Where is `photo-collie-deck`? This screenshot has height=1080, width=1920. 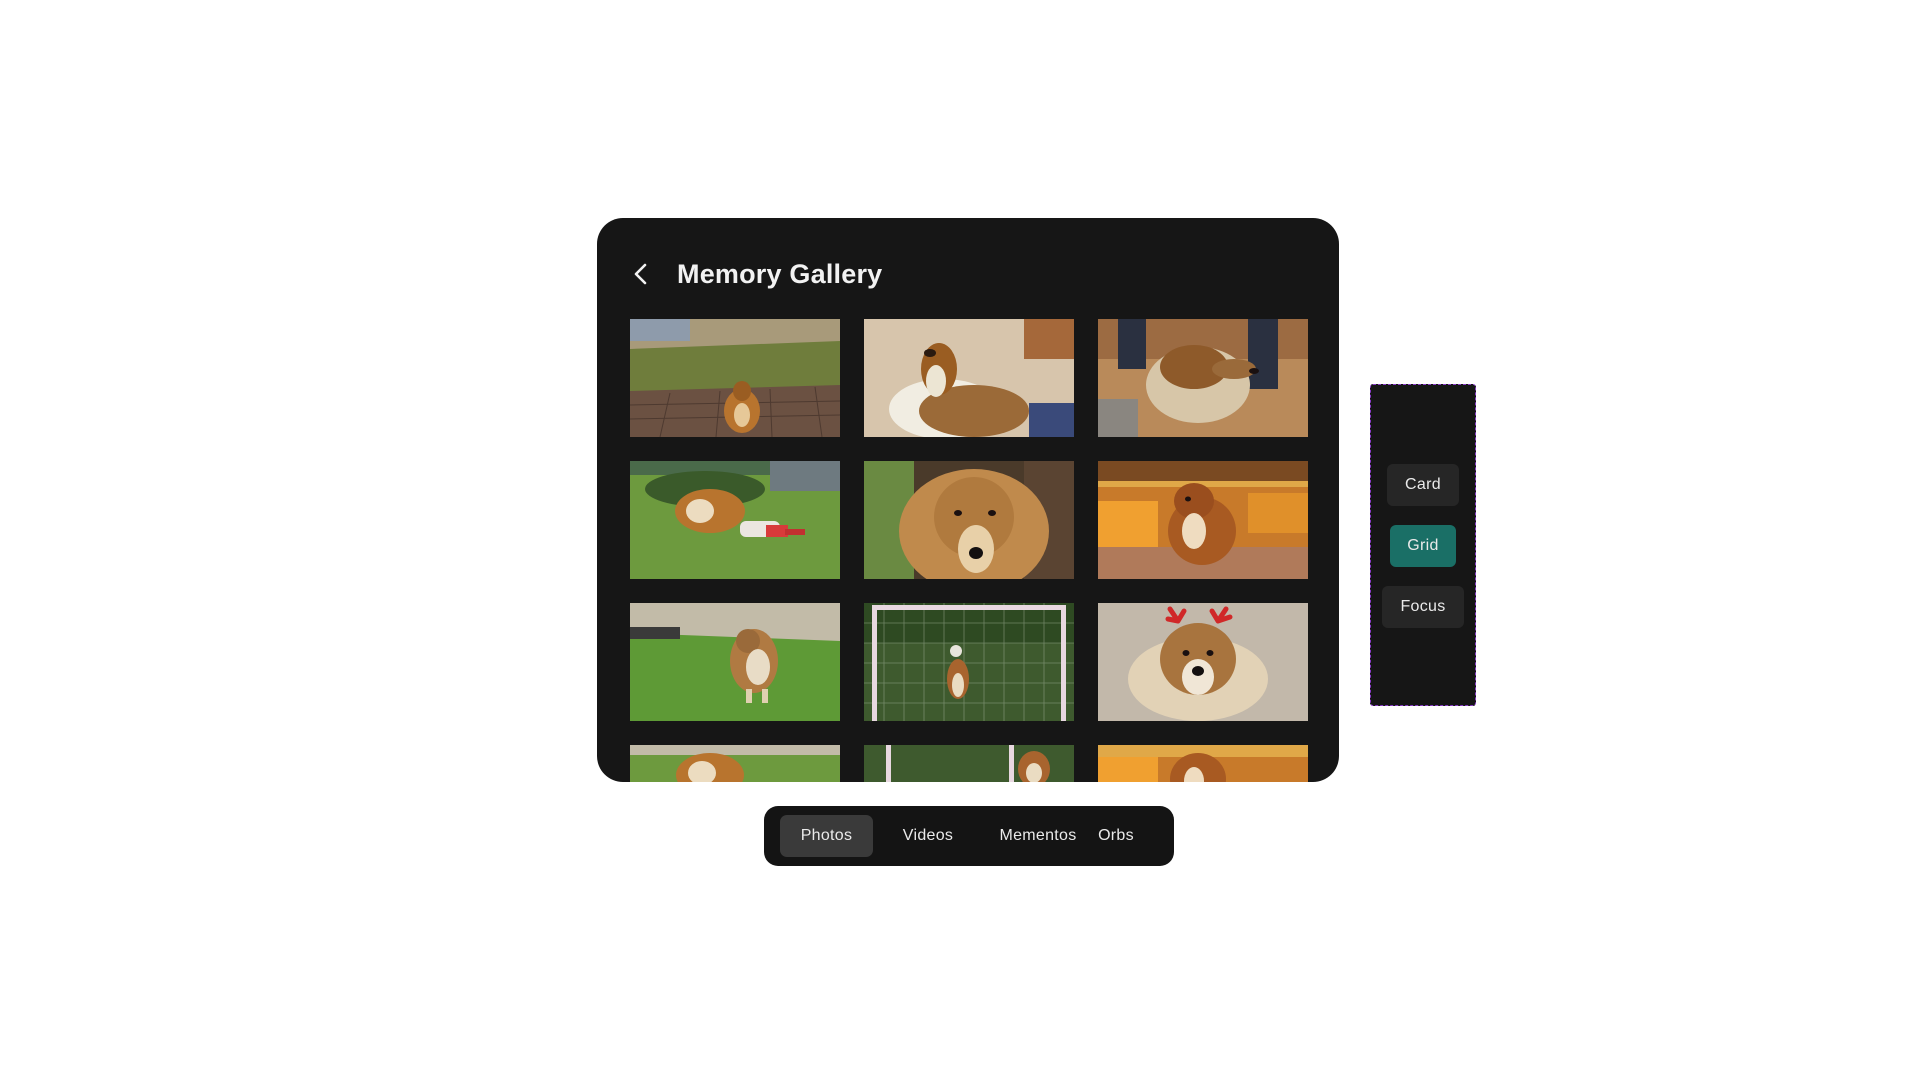
photo-collie-deck is located at coordinates (735, 378).